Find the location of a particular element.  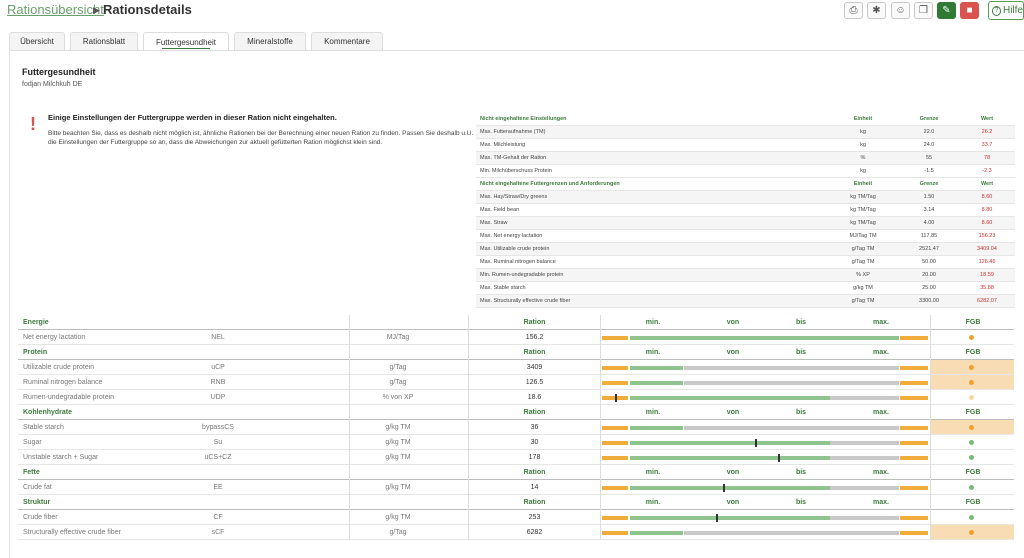

row-abbreviation: bypassCS is located at coordinates (218, 427).